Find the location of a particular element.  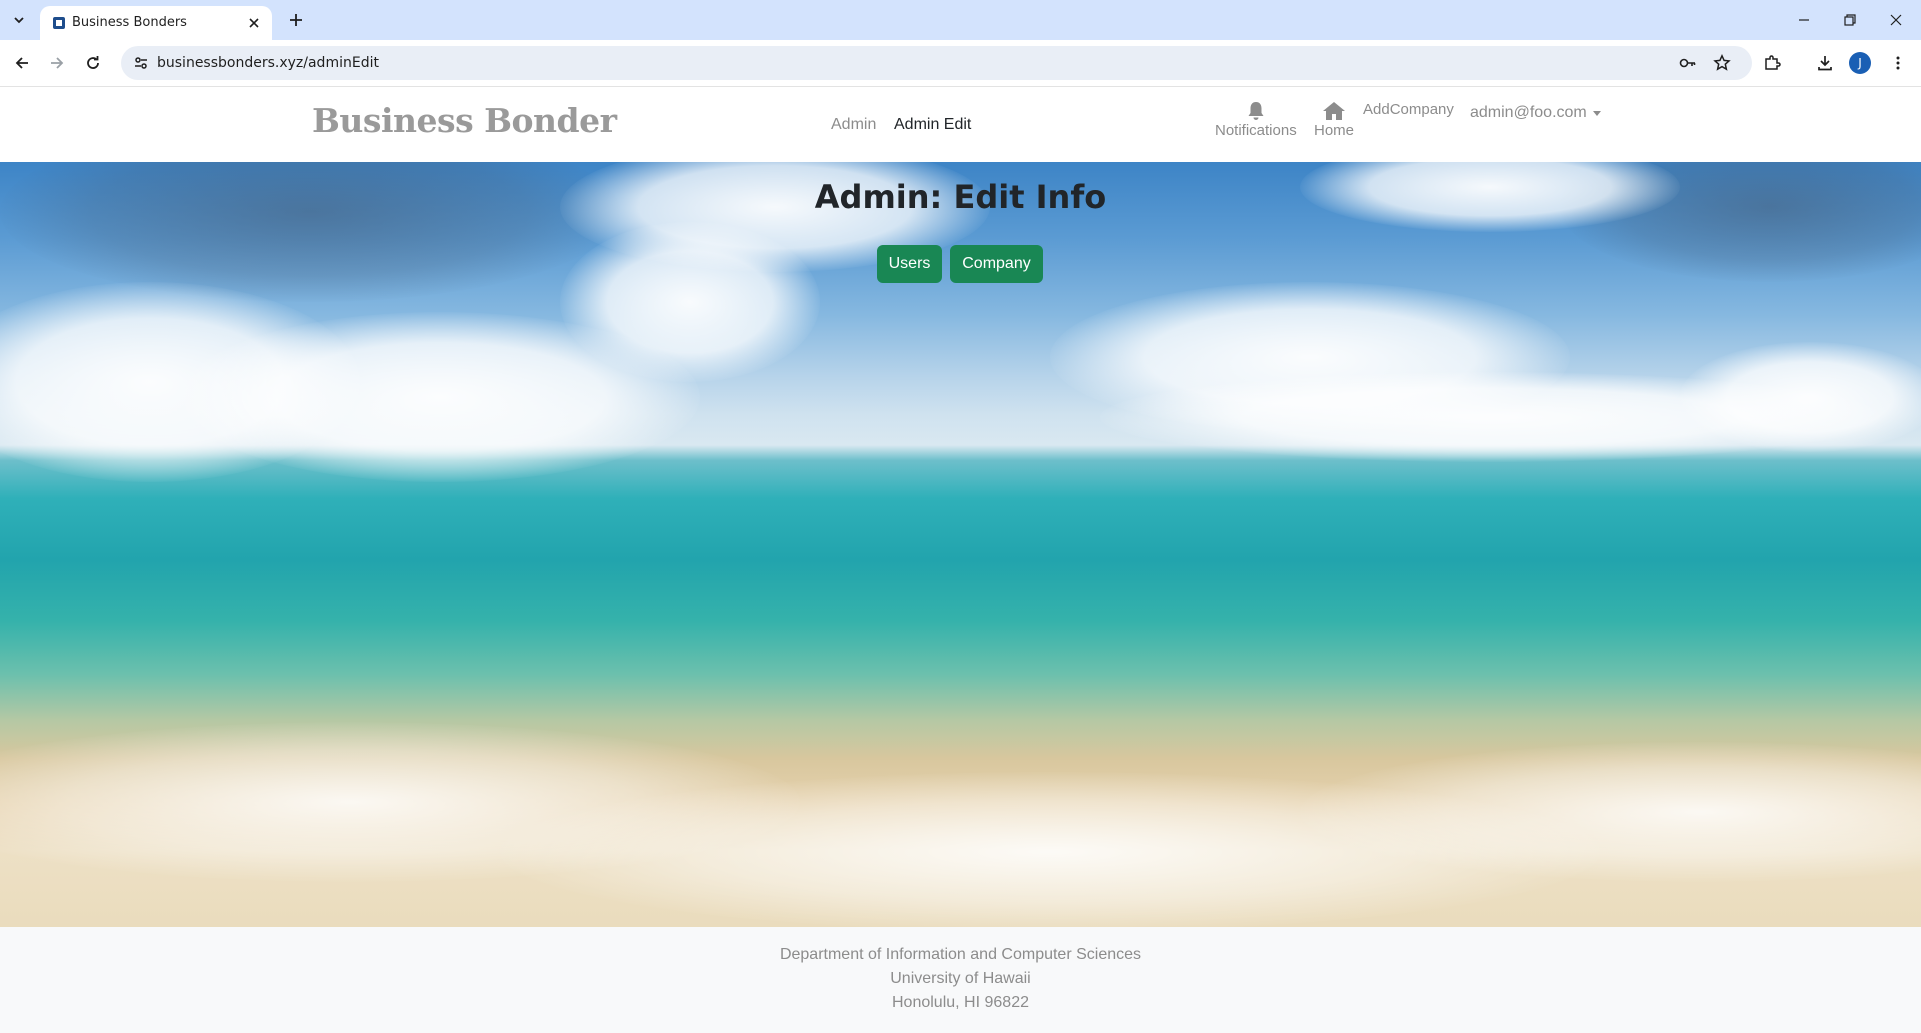

home-icon is located at coordinates (1334, 111).